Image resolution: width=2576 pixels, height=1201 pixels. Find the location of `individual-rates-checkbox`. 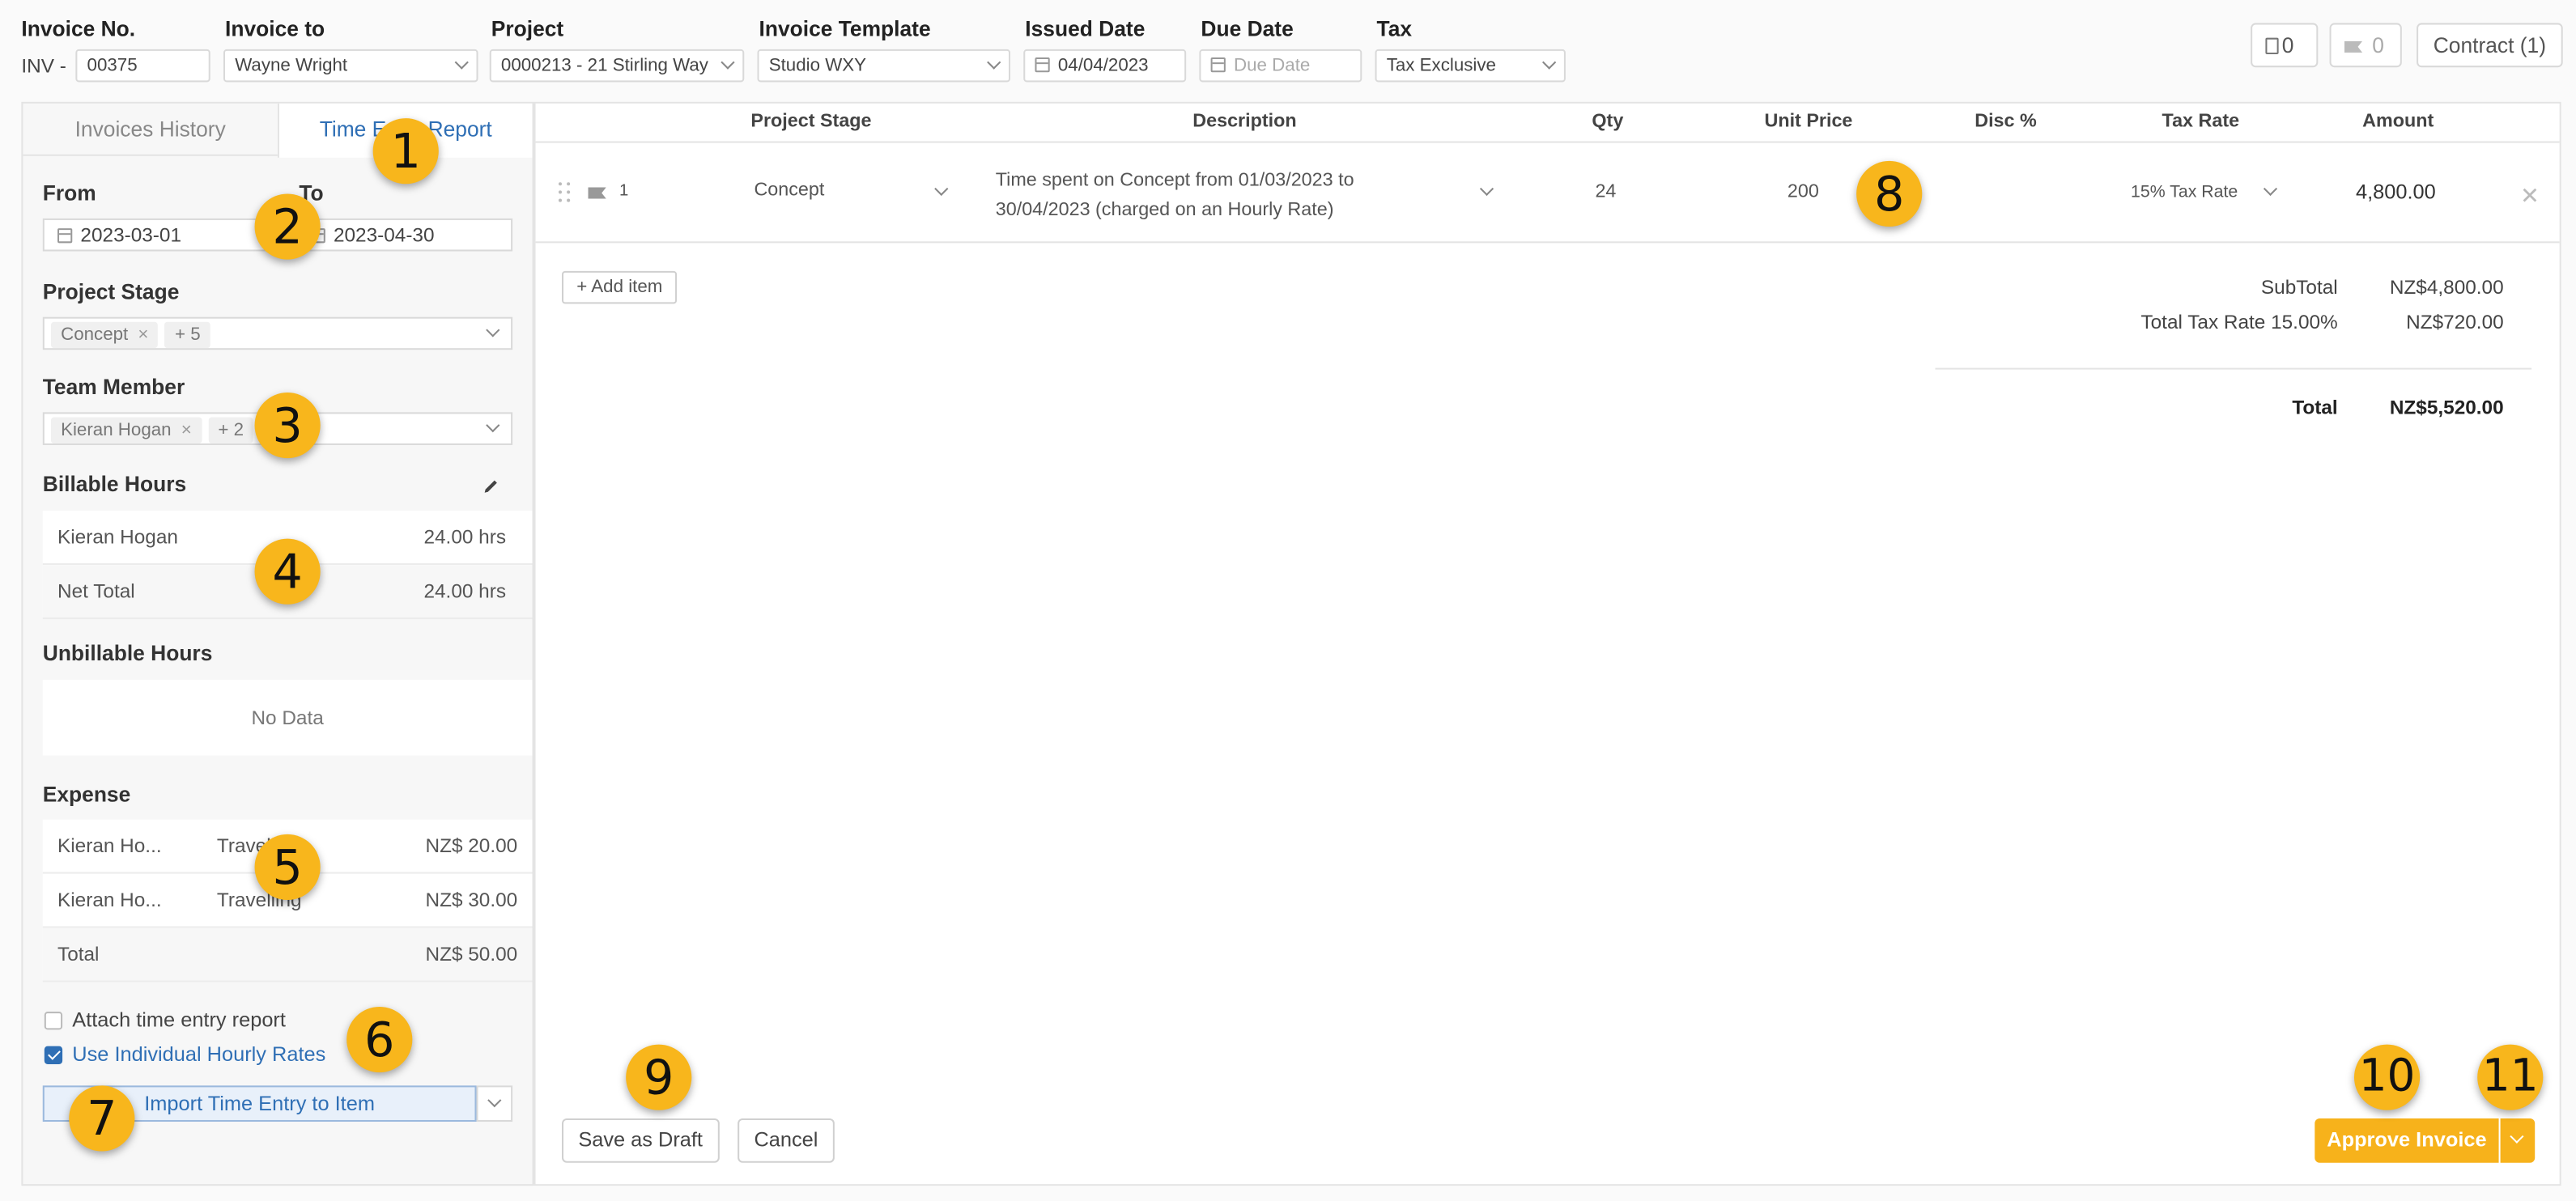

individual-rates-checkbox is located at coordinates (54, 1055).